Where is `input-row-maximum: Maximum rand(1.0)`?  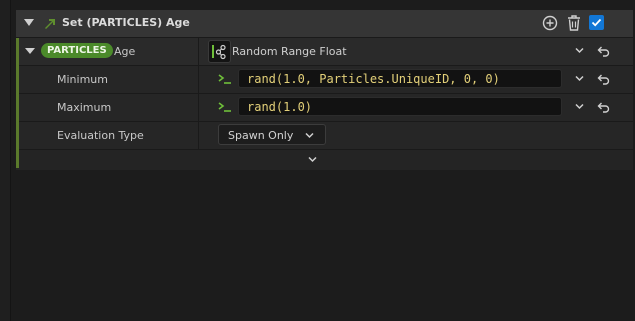
input-row-maximum: Maximum rand(1.0) is located at coordinates (326, 108).